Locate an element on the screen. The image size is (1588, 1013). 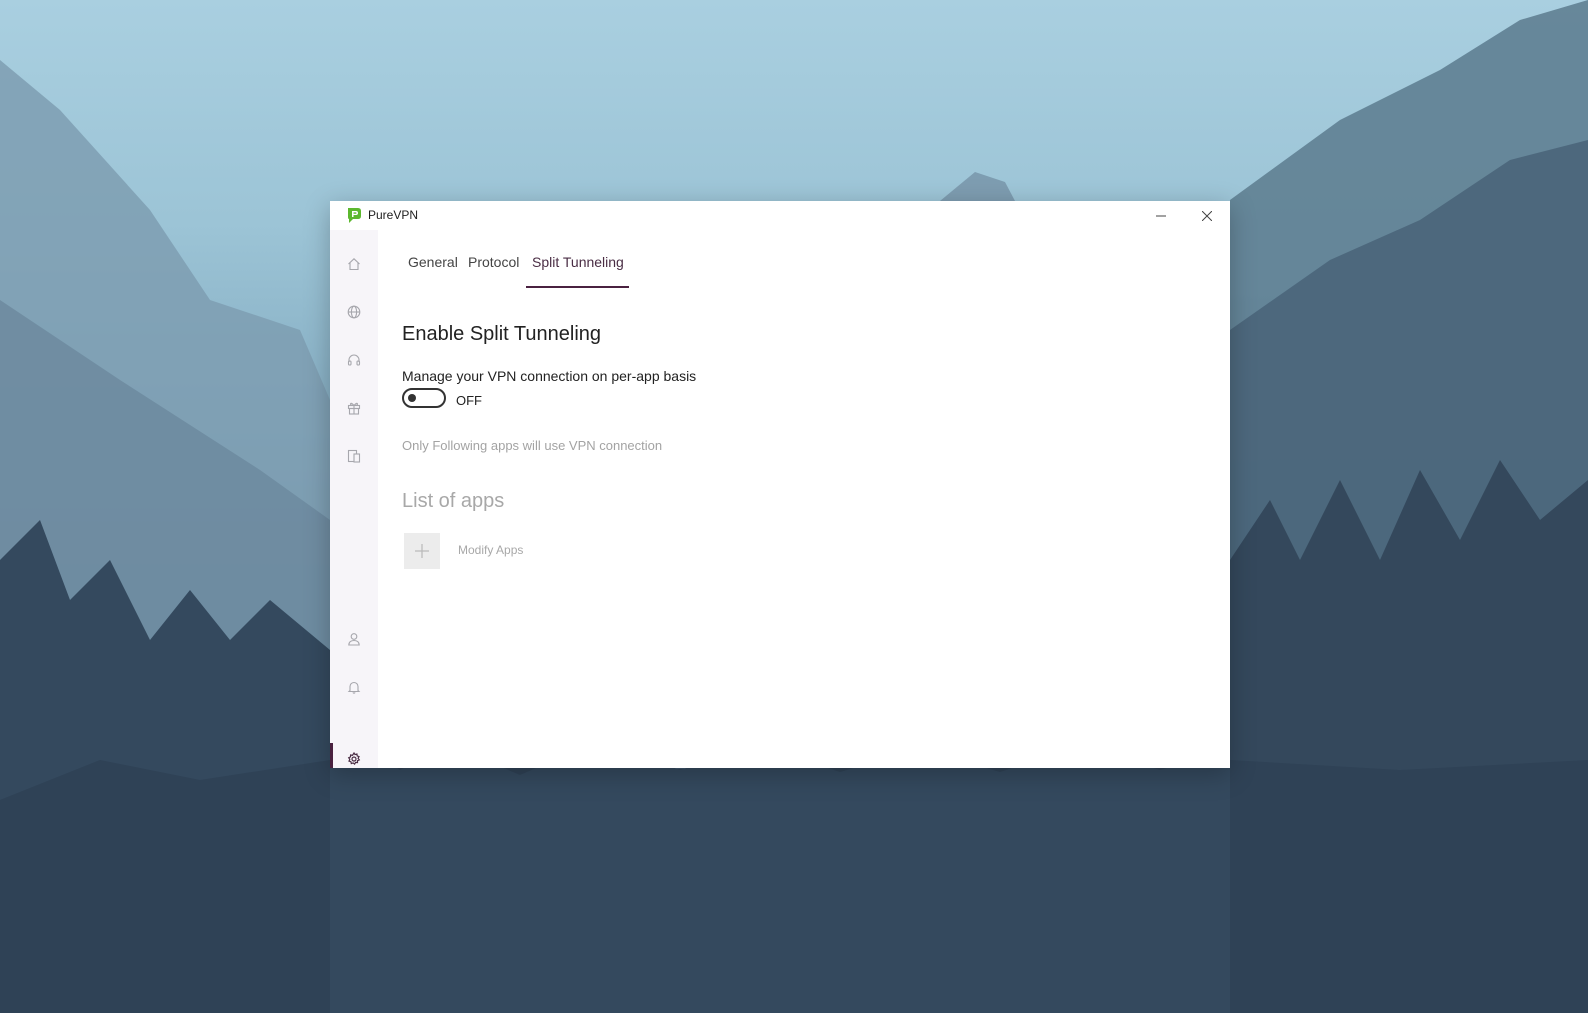
sidebar-item-devices is located at coordinates (354, 456).